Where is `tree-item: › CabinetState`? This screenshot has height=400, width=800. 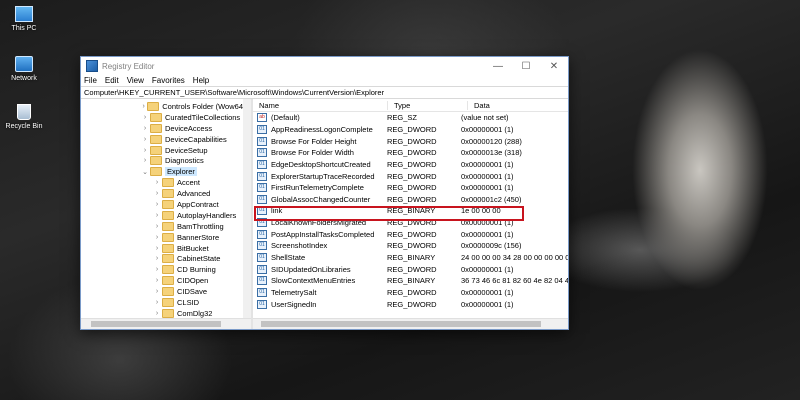 tree-item: › CabinetState is located at coordinates (162, 258).